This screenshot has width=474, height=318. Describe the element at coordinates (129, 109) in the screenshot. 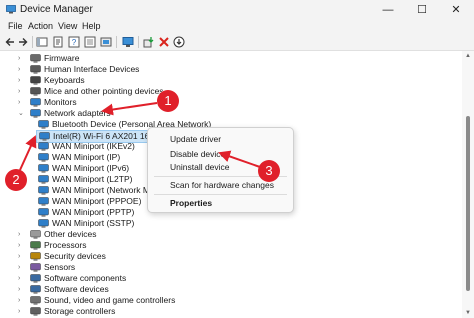

I see `arrow-to-network-adapters` at that location.